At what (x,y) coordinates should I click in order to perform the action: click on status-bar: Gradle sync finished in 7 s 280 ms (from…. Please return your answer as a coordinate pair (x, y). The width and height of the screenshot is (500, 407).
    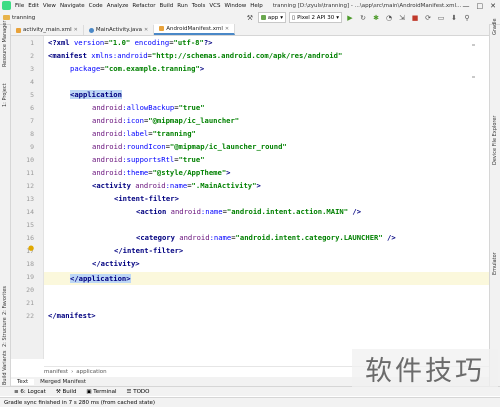
    Looking at the image, I should click on (250, 402).